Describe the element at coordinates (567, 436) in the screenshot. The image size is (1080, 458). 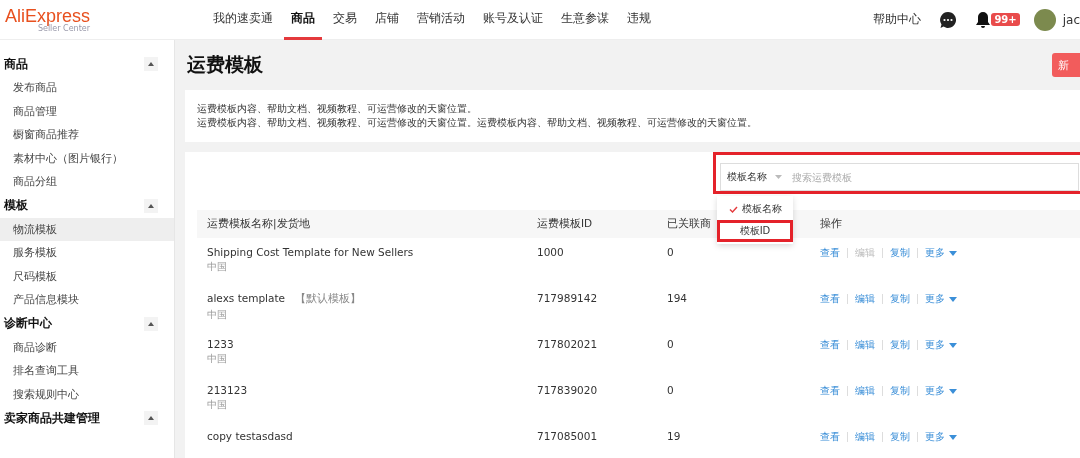
I see `template-id: 717085001` at that location.